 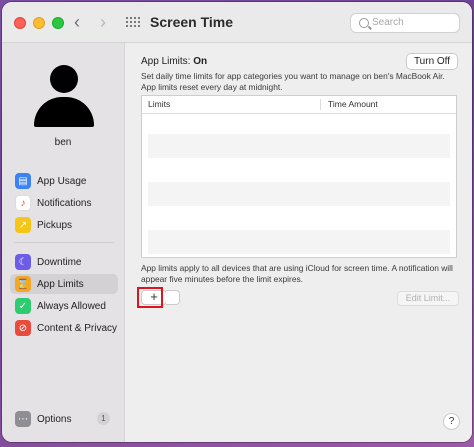 I want to click on minimize-window-button, so click(x=39, y=23).